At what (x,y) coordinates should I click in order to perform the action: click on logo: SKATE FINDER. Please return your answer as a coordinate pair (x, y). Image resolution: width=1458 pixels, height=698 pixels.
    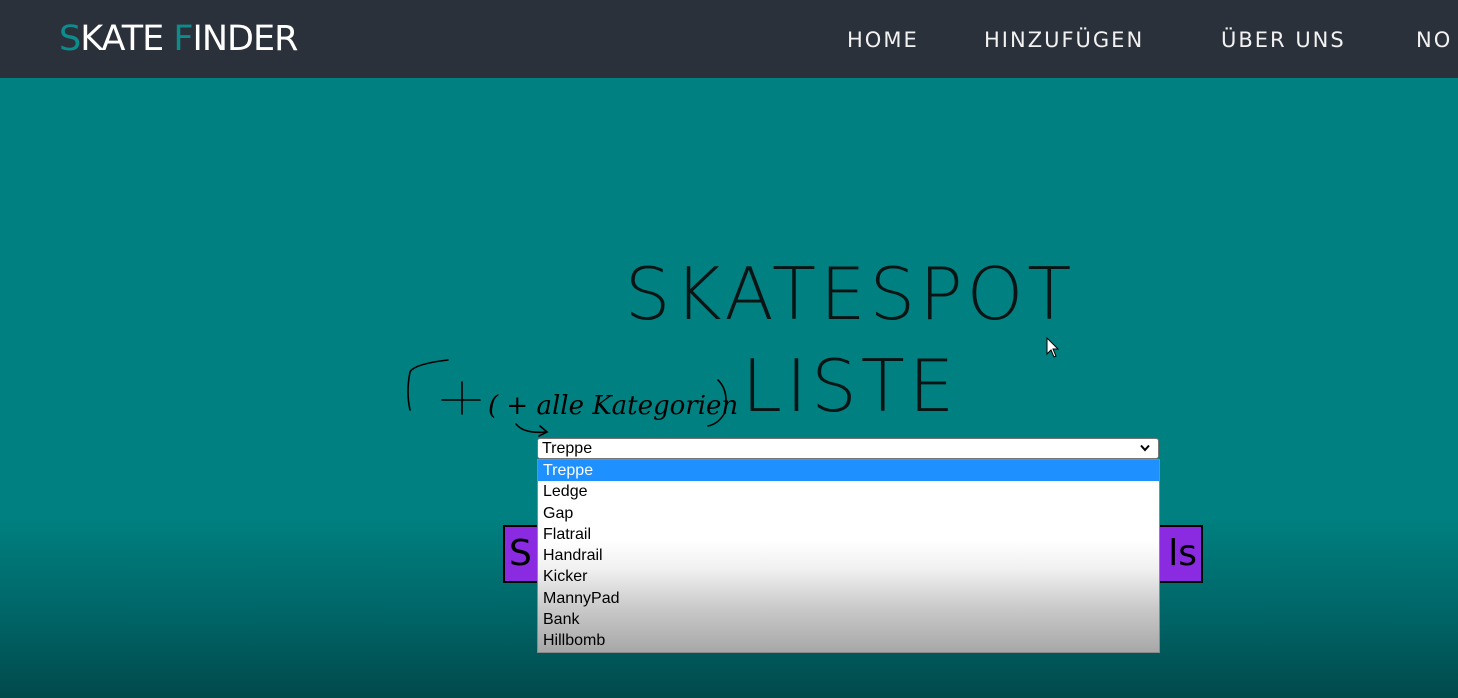
    Looking at the image, I should click on (179, 39).